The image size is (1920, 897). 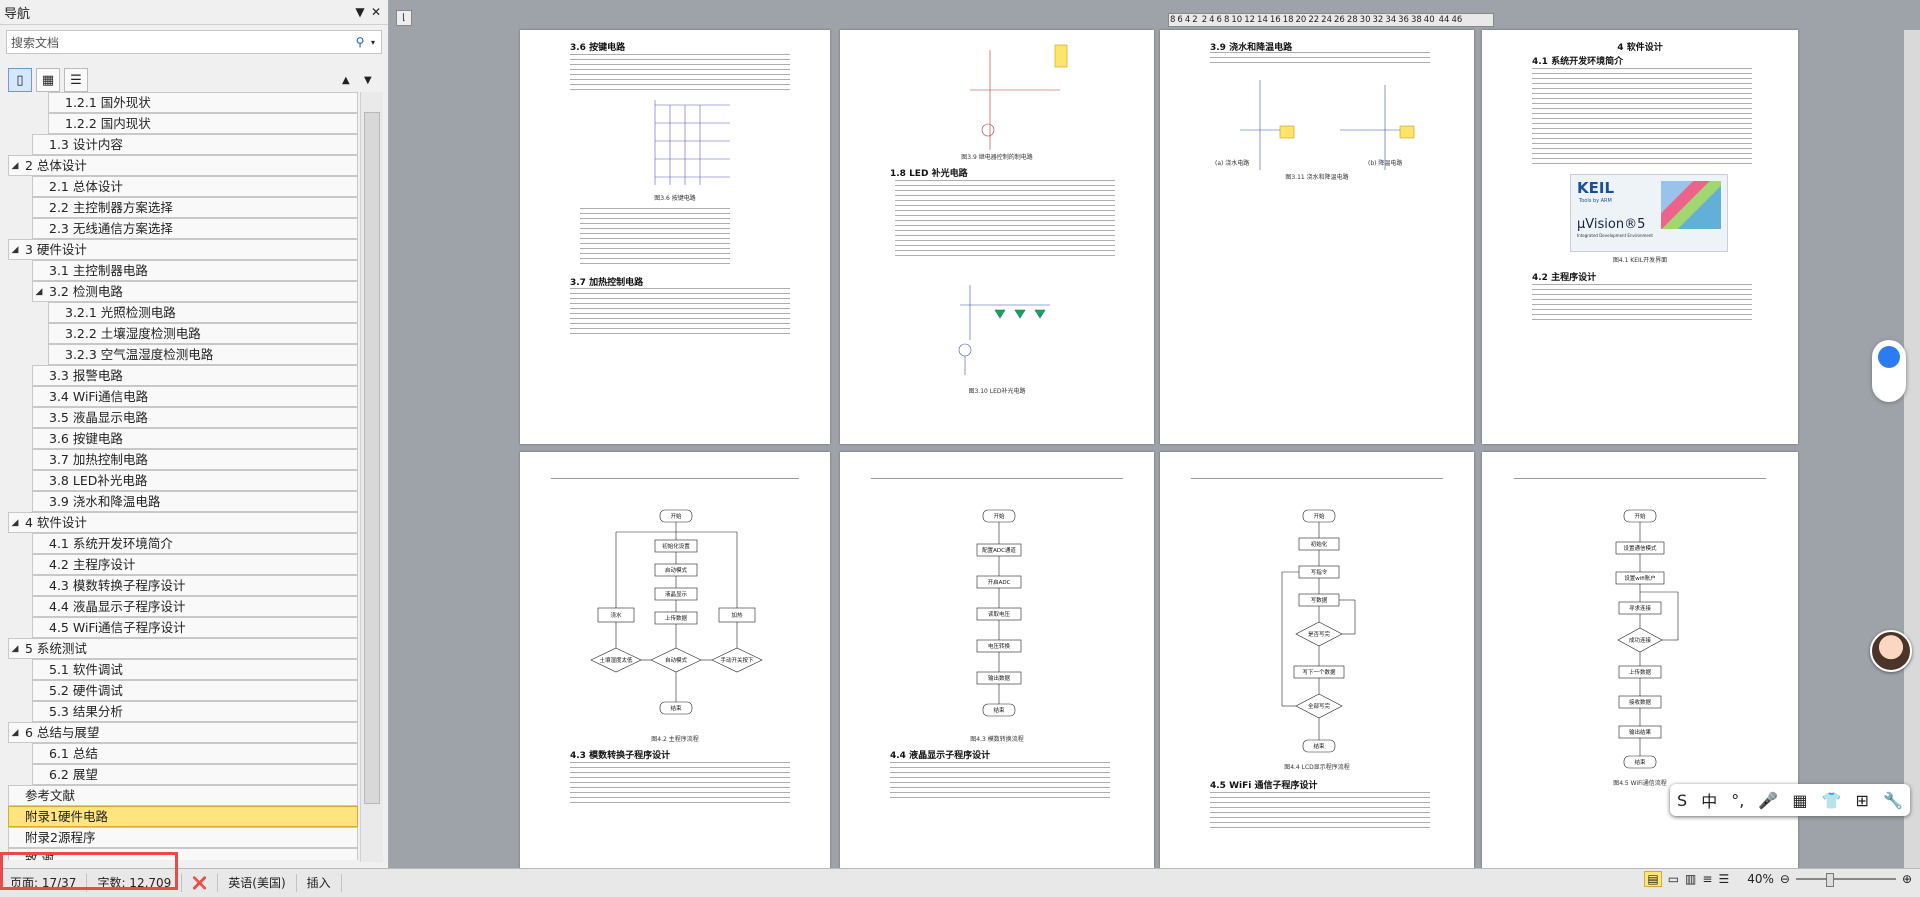 What do you see at coordinates (360, 12) in the screenshot?
I see `nav-dropdown-icon: ▼` at bounding box center [360, 12].